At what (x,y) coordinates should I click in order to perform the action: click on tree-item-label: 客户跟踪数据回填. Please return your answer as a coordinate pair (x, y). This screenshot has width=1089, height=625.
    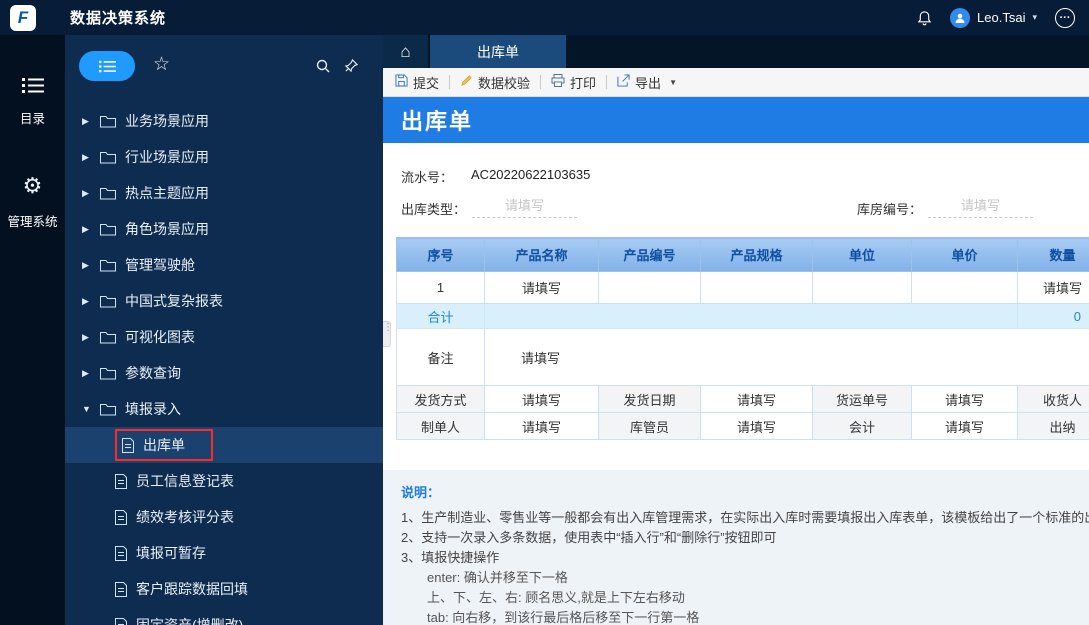
    Looking at the image, I should click on (192, 589).